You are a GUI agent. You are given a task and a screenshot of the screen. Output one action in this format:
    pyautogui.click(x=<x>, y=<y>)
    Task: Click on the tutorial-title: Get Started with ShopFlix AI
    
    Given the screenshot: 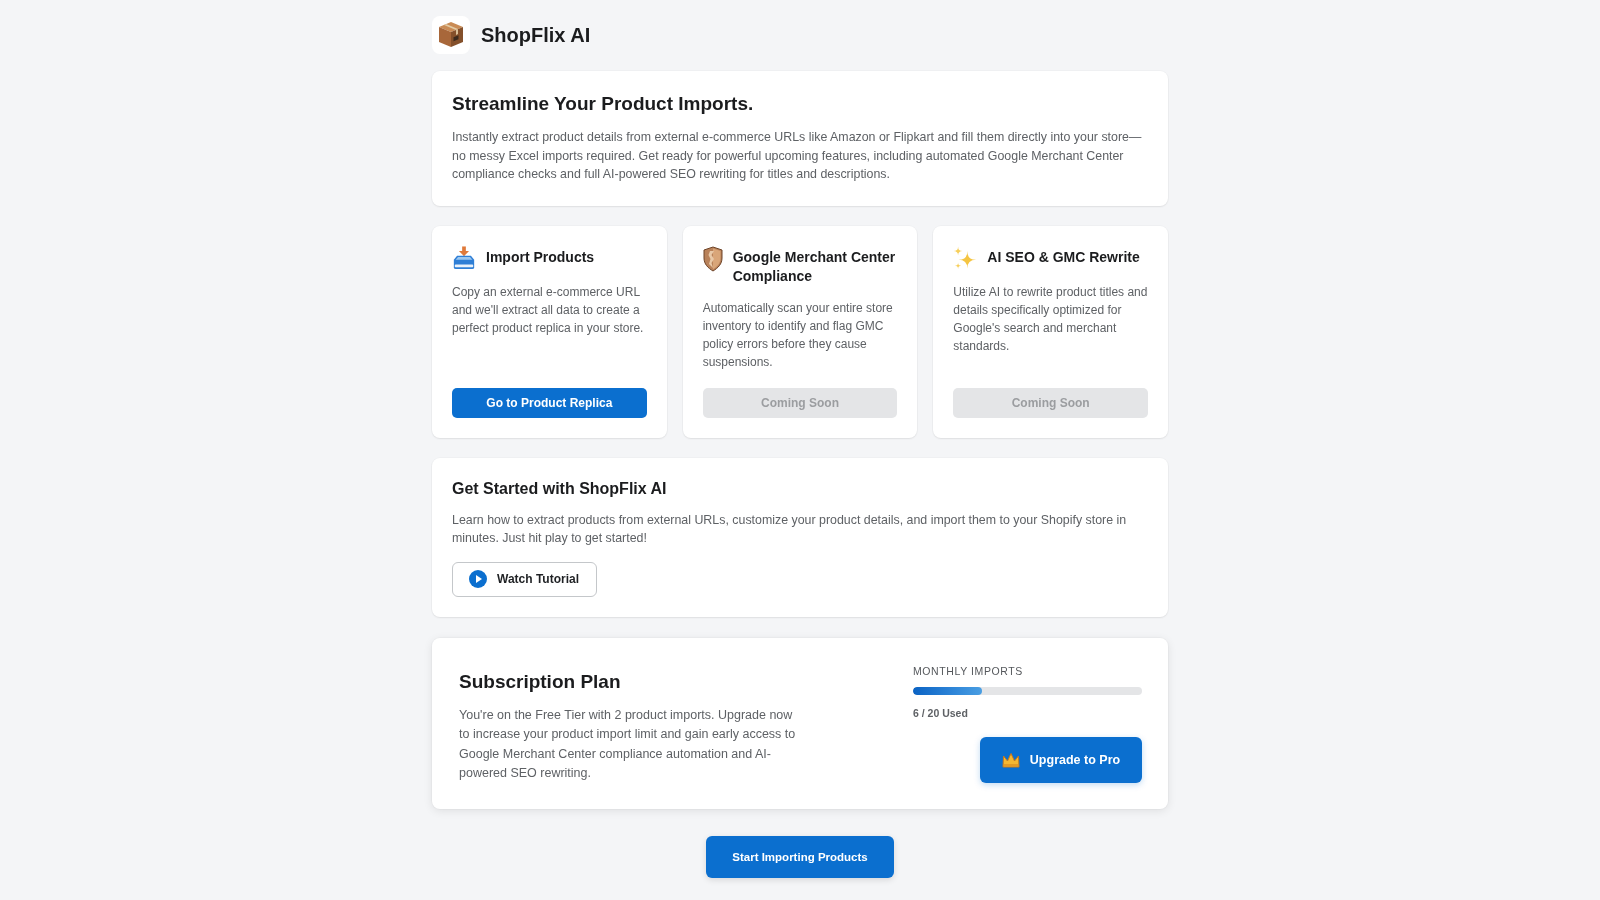 What is the action you would take?
    pyautogui.click(x=560, y=488)
    